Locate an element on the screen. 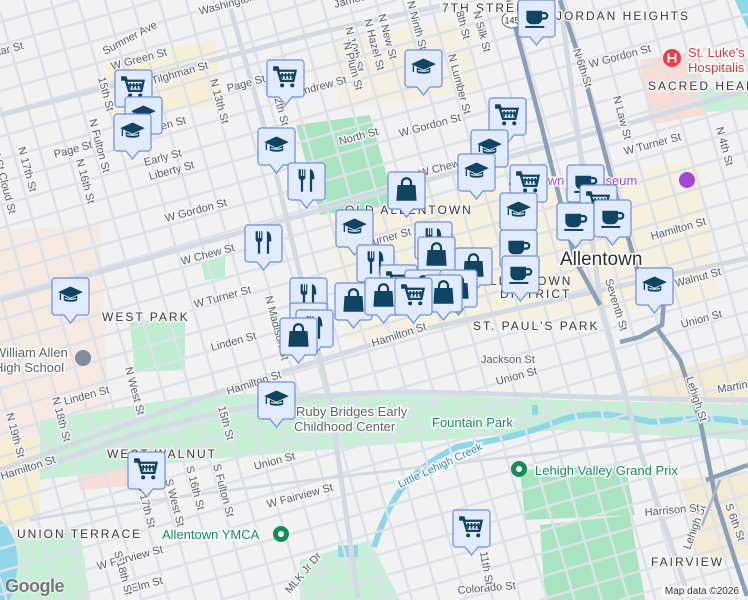  fountain-park-label: Fountain Park is located at coordinates (473, 423).